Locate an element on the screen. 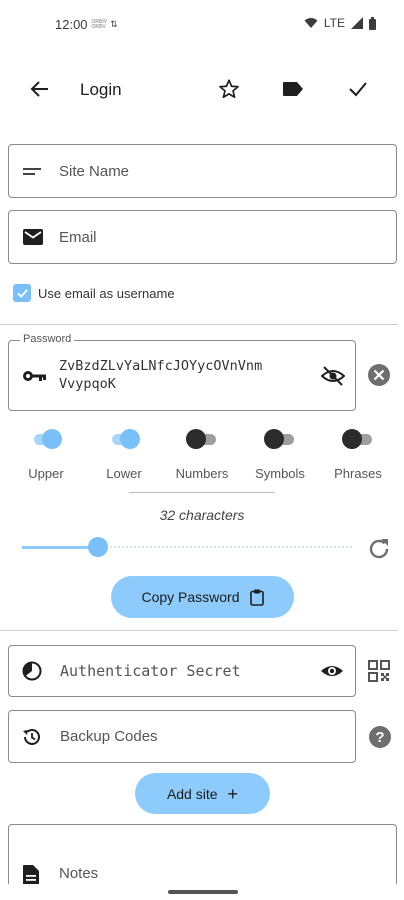  option-label-1: Lower is located at coordinates (124, 473).